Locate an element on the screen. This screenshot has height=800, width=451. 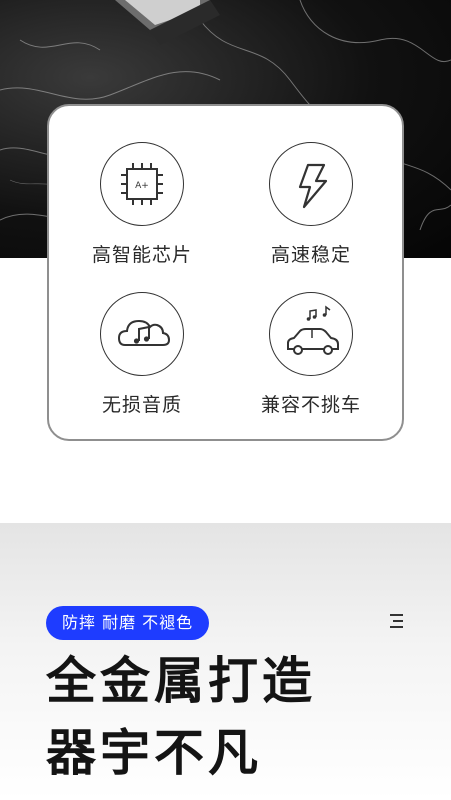
feature-label: 高智能芯片 is located at coordinates (141, 255).